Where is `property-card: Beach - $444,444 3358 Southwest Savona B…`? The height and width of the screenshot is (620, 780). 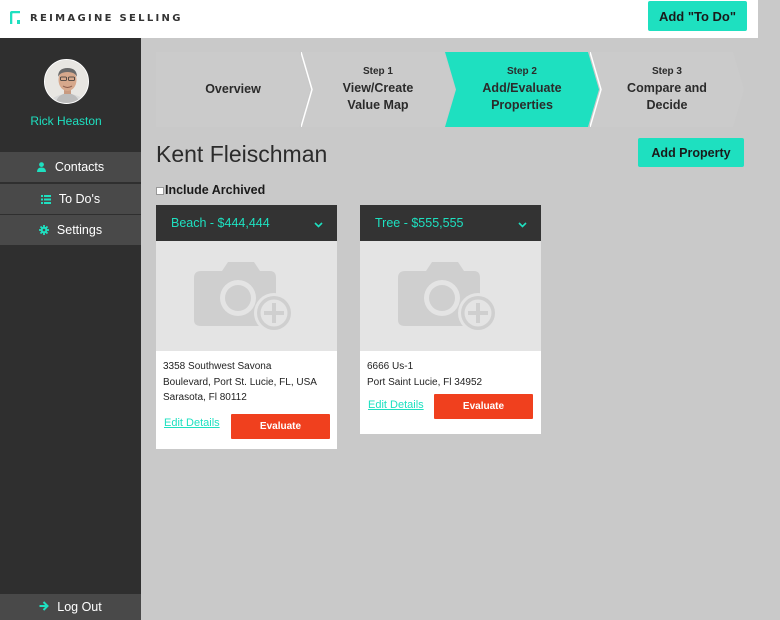
property-card: Beach - $444,444 3358 Southwest Savona B… is located at coordinates (246, 327).